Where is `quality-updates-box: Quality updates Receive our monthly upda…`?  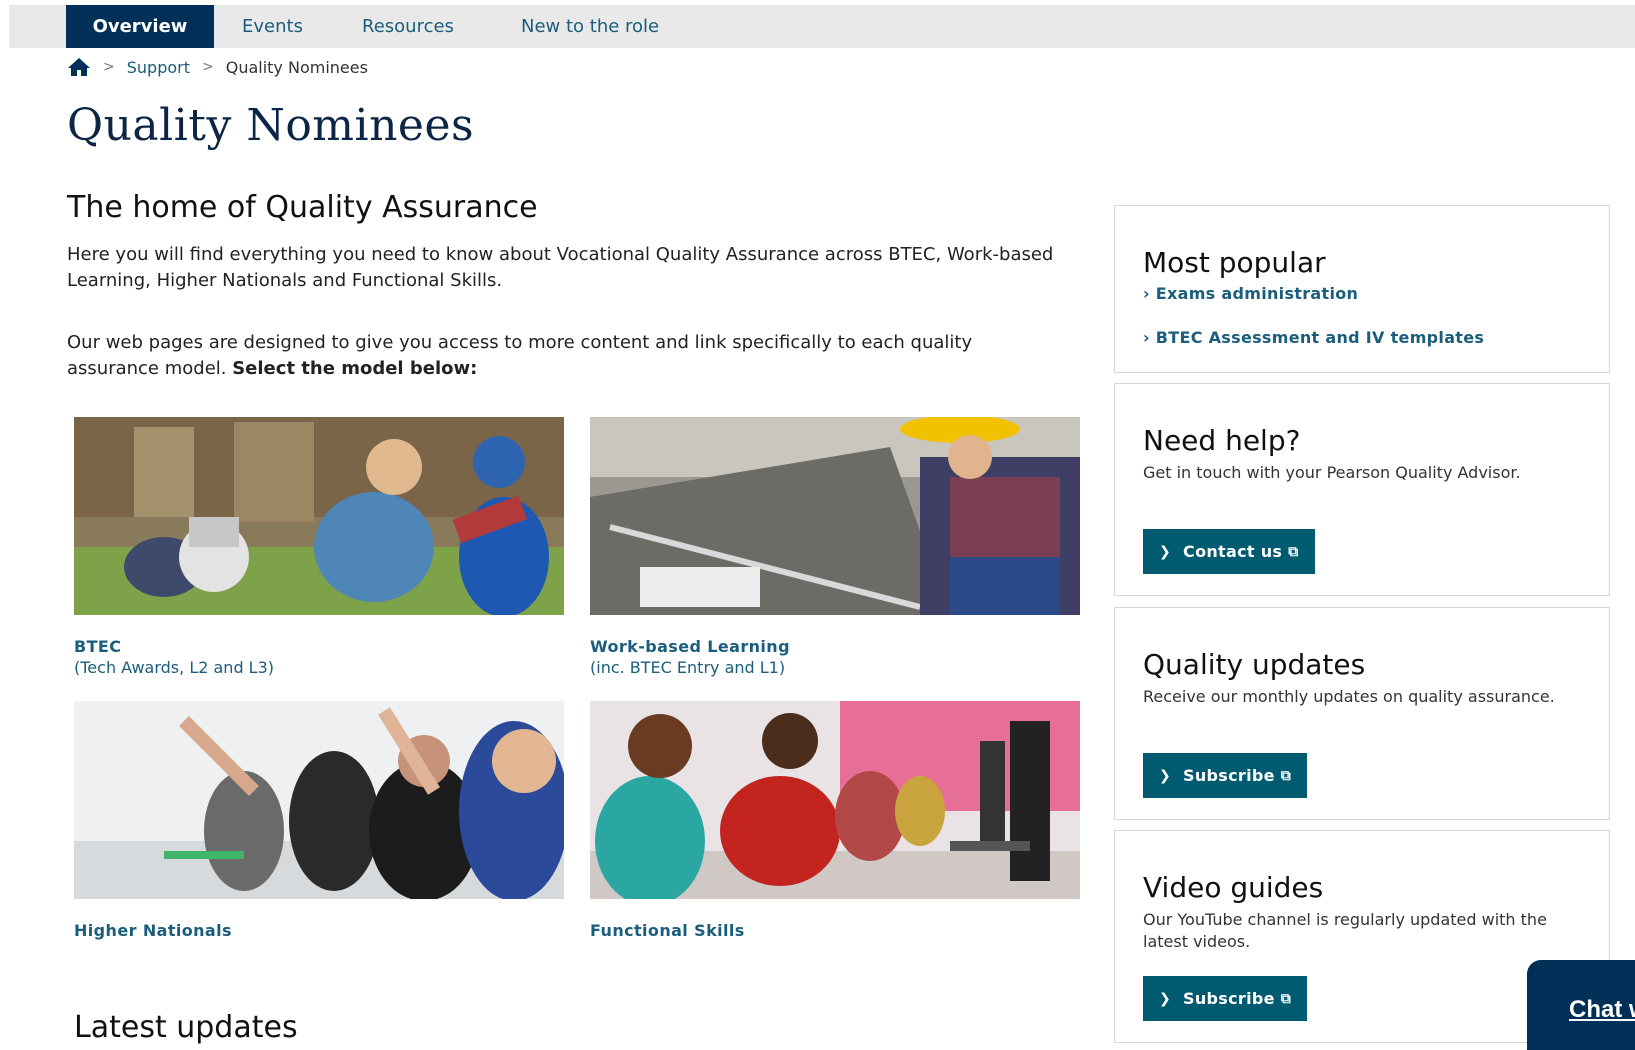 quality-updates-box: Quality updates Receive our monthly upda… is located at coordinates (1362, 713).